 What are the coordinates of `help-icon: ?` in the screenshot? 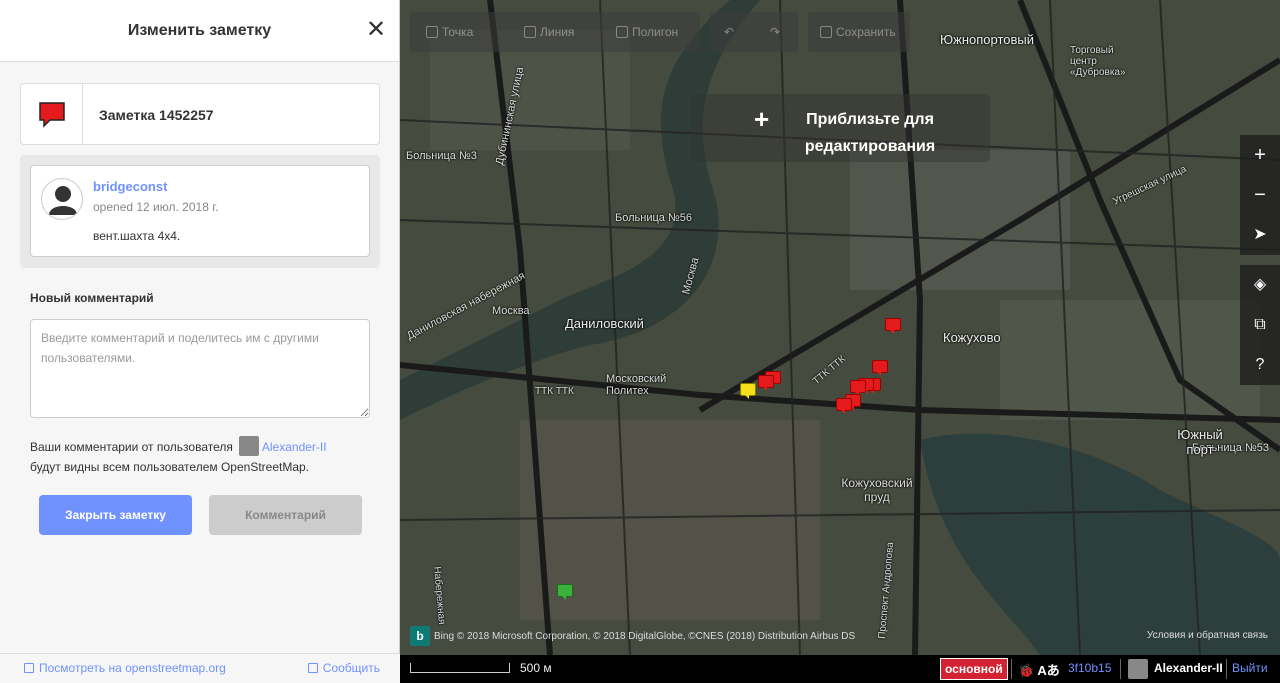 It's located at (1260, 365).